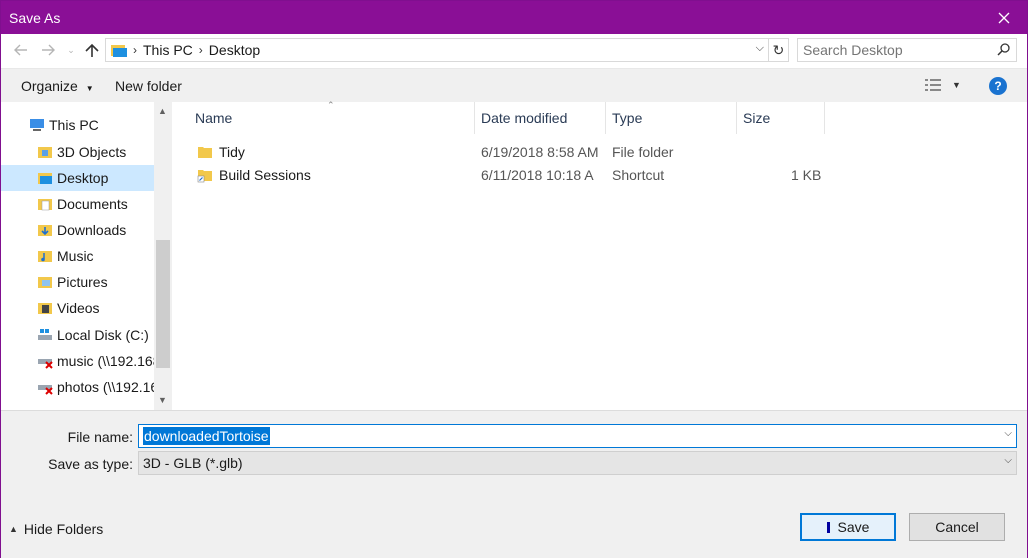 This screenshot has width=1028, height=558. I want to click on sidebar-item-label: music (\\192.168, so click(105, 361).